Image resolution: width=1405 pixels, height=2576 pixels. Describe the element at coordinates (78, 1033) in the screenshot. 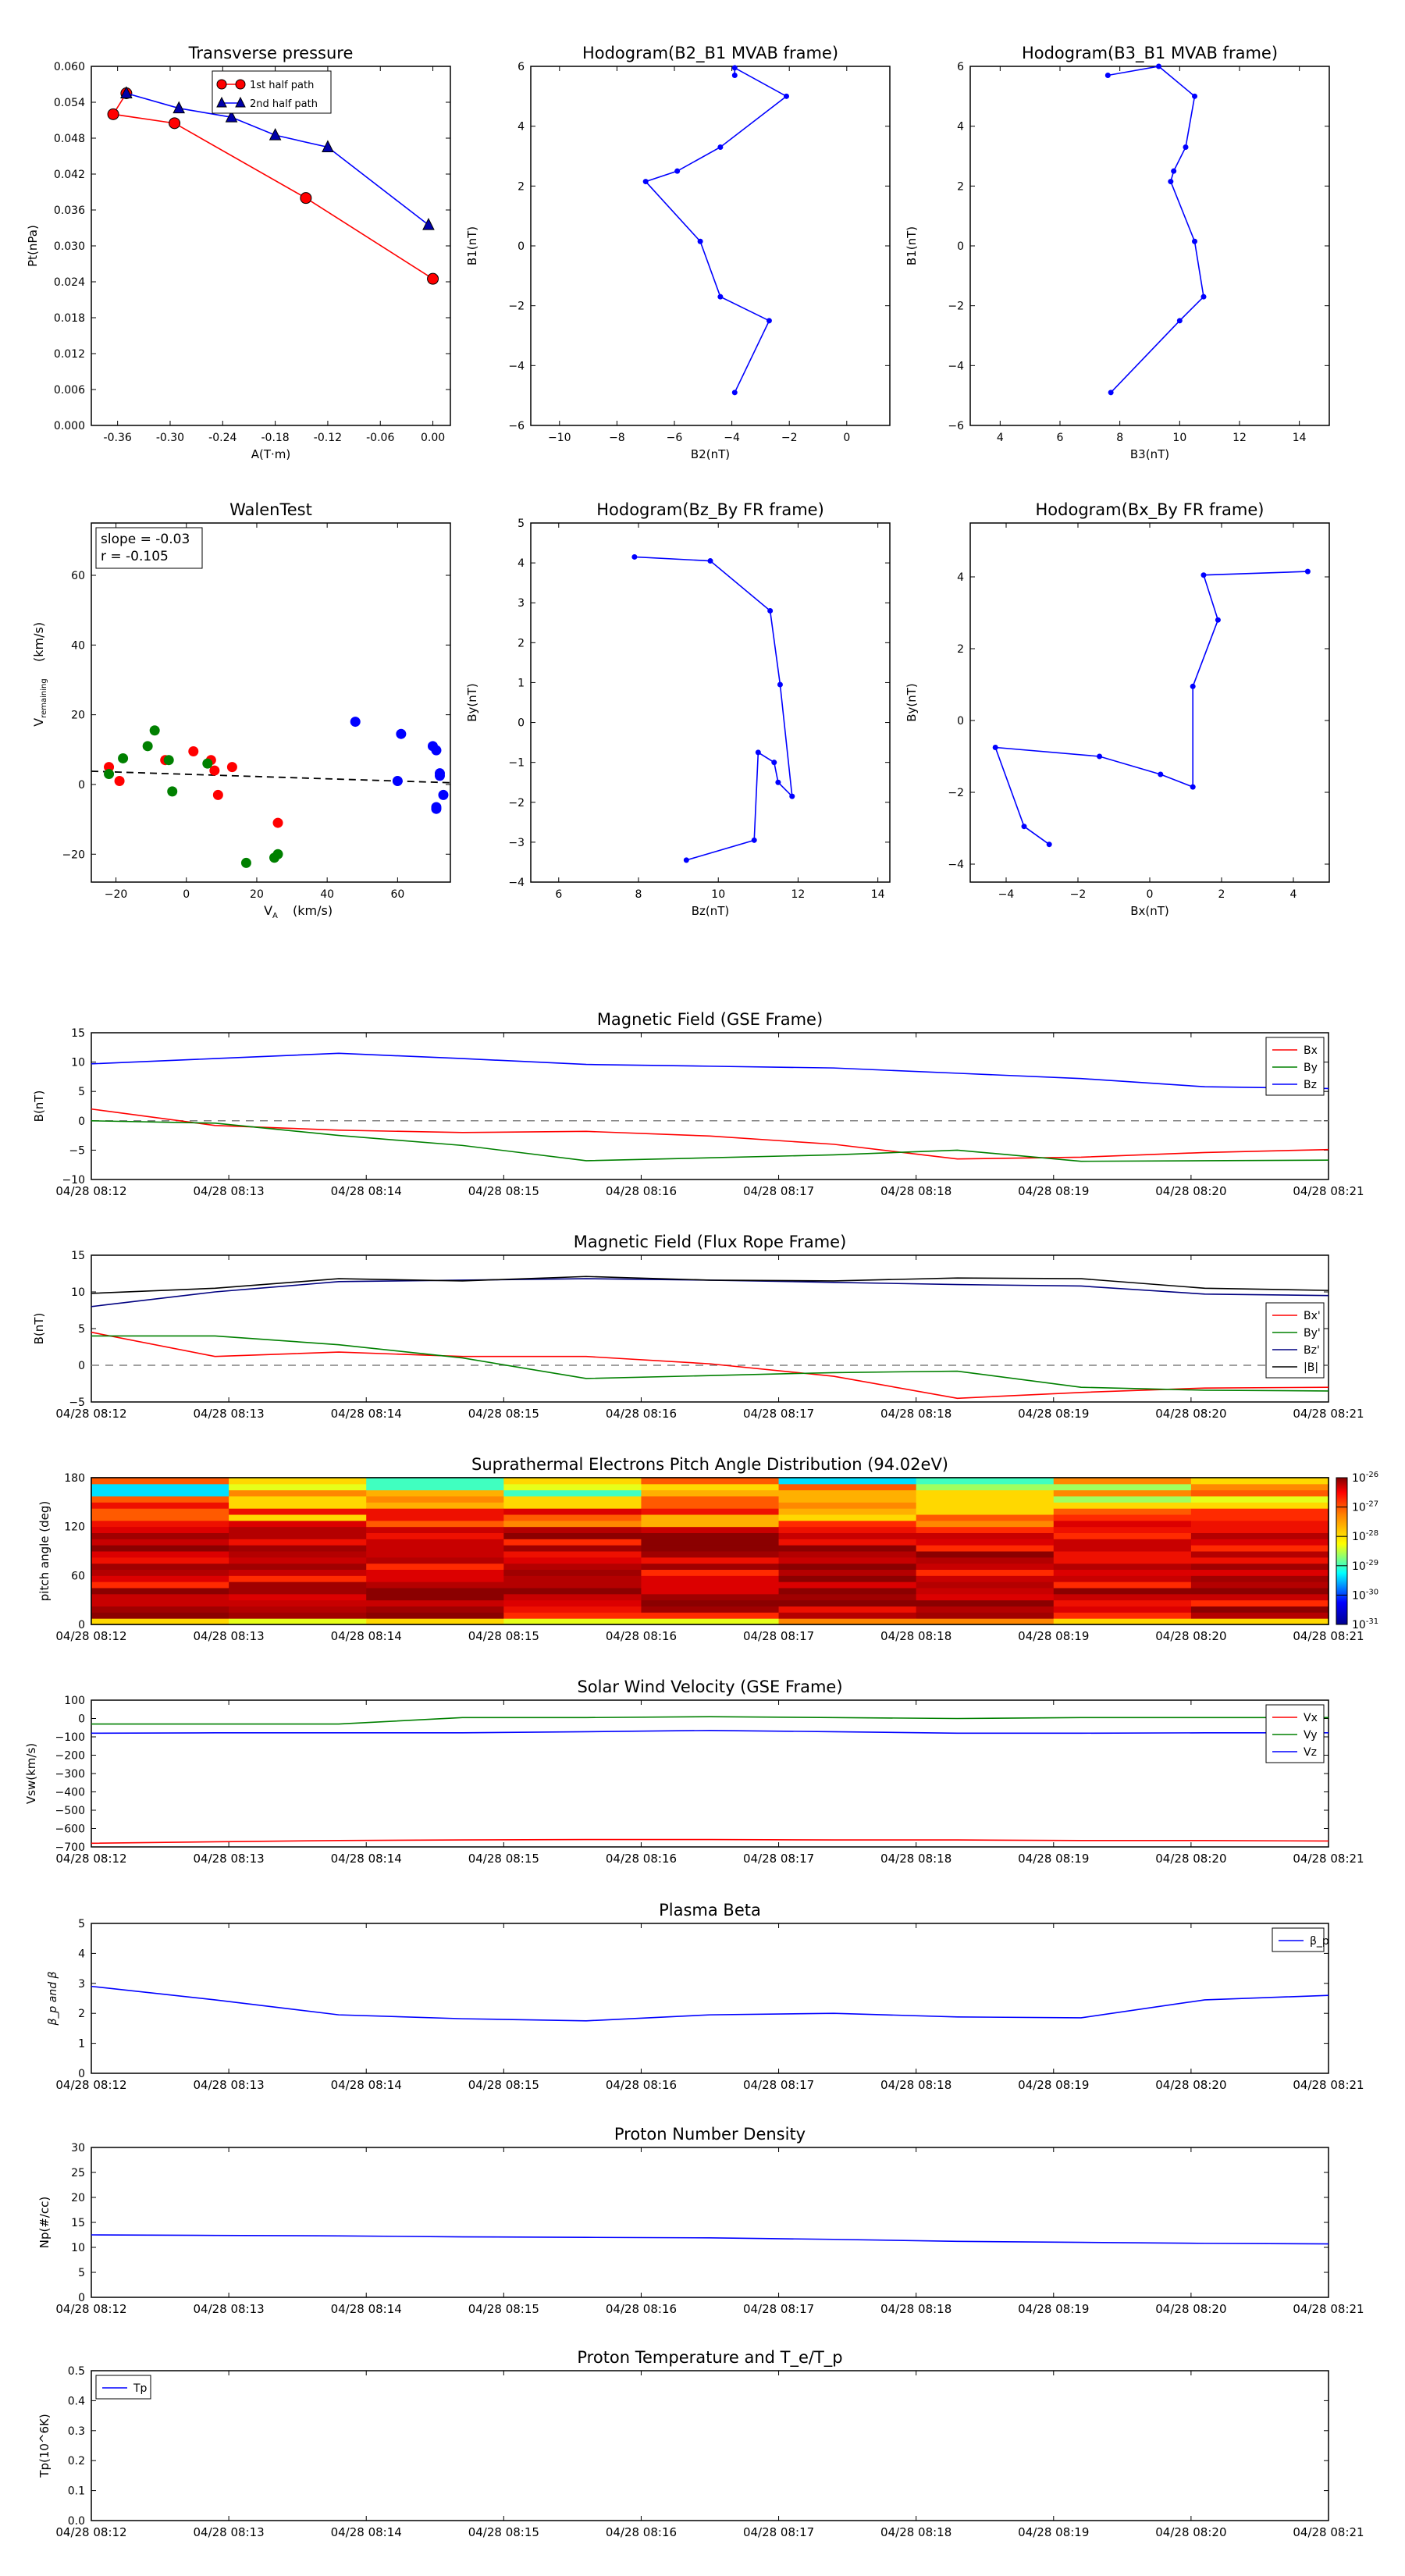

I see `y-tick-label: 15` at that location.